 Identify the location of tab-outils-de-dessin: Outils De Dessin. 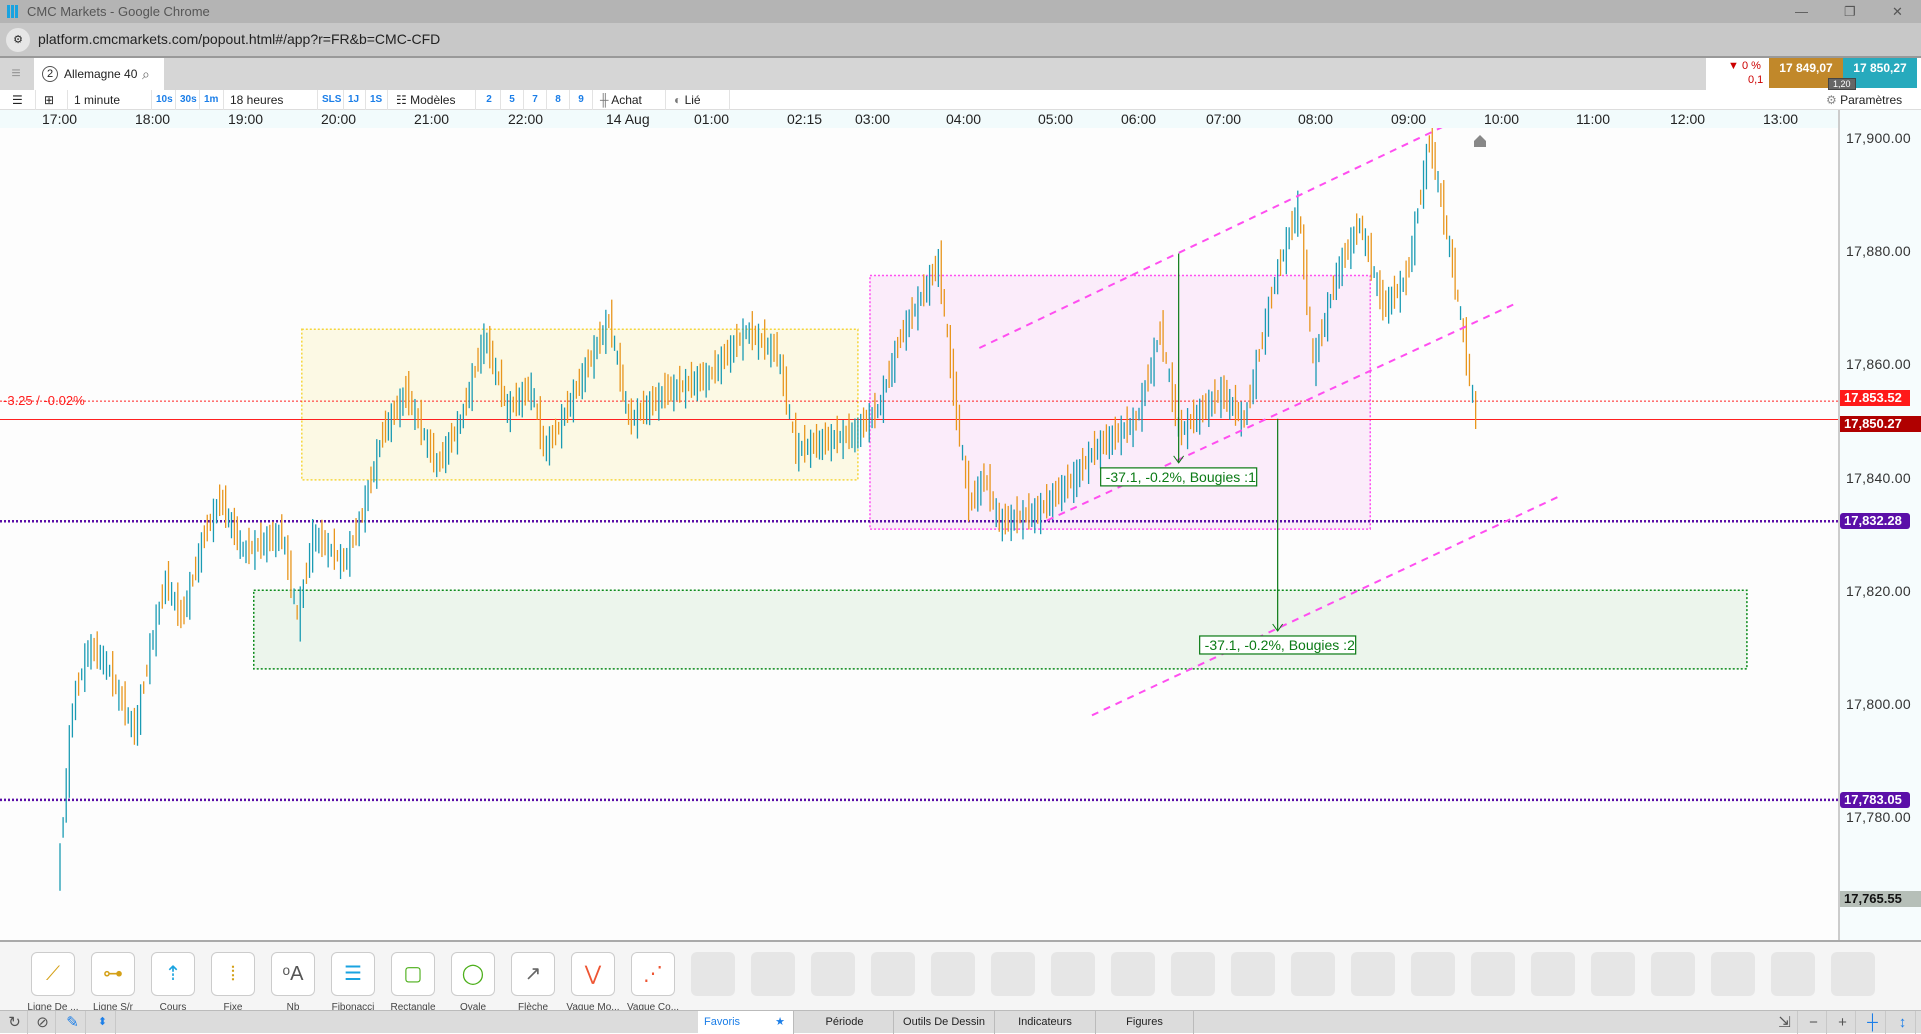
(944, 1022).